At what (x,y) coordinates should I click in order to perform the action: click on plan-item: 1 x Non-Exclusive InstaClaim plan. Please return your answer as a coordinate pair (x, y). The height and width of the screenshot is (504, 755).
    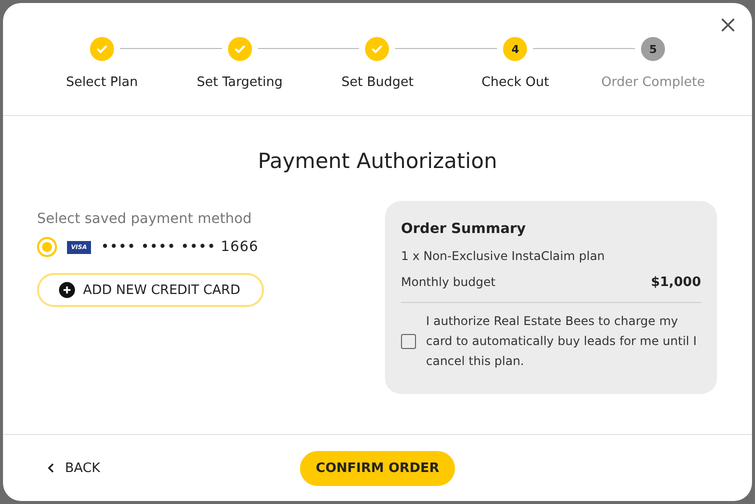
    Looking at the image, I should click on (503, 256).